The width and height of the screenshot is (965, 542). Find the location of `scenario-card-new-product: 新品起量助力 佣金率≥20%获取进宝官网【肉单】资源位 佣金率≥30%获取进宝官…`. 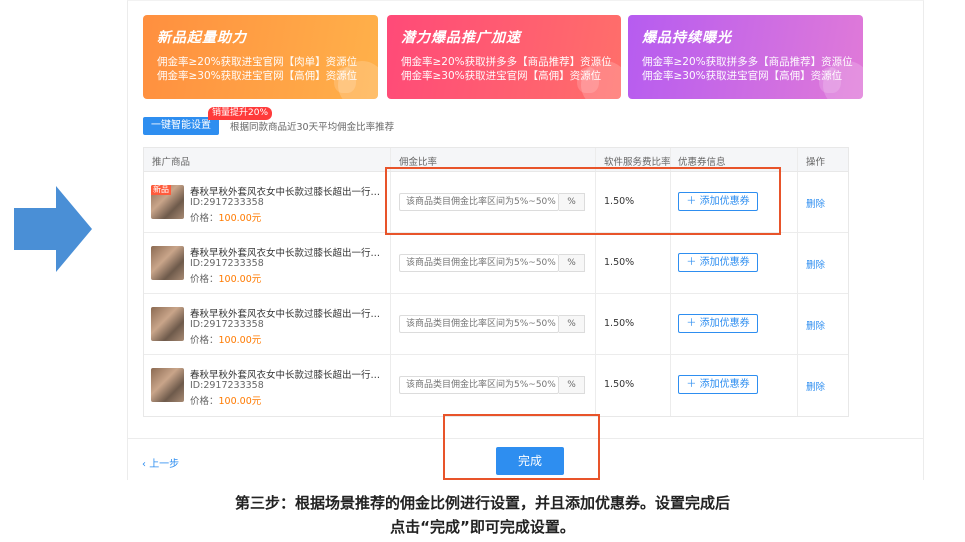

scenario-card-new-product: 新品起量助力 佣金率≥20%获取进宝官网【肉单】资源位 佣金率≥30%获取进宝官… is located at coordinates (260, 57).